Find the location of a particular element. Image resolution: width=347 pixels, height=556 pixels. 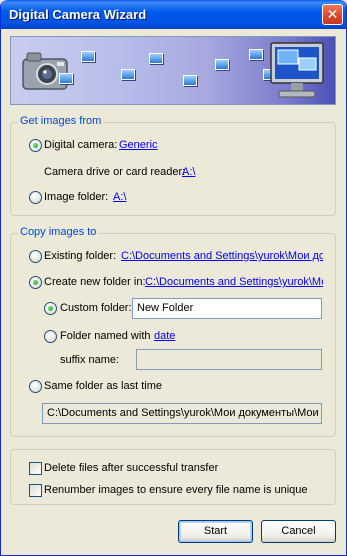

existing-folder-radio is located at coordinates (35, 256).